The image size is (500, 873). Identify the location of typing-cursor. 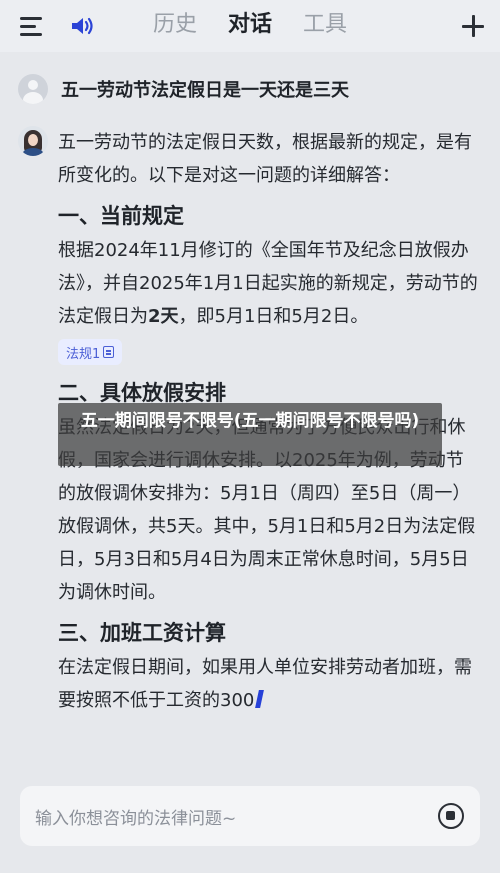
(260, 699).